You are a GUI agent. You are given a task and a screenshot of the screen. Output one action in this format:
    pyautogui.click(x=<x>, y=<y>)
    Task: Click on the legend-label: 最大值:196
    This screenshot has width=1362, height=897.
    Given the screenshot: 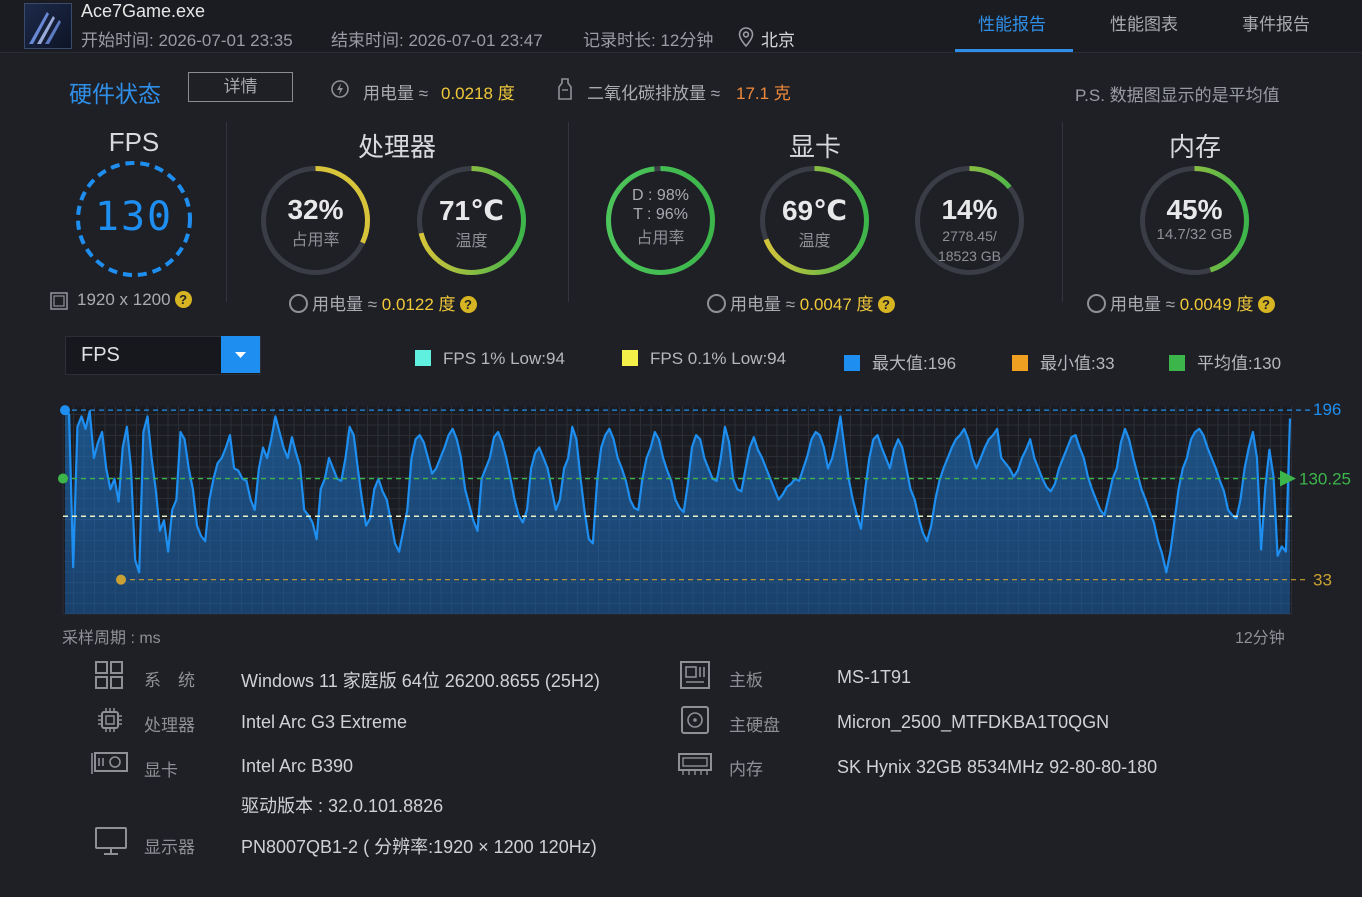 What is the action you would take?
    pyautogui.click(x=914, y=363)
    